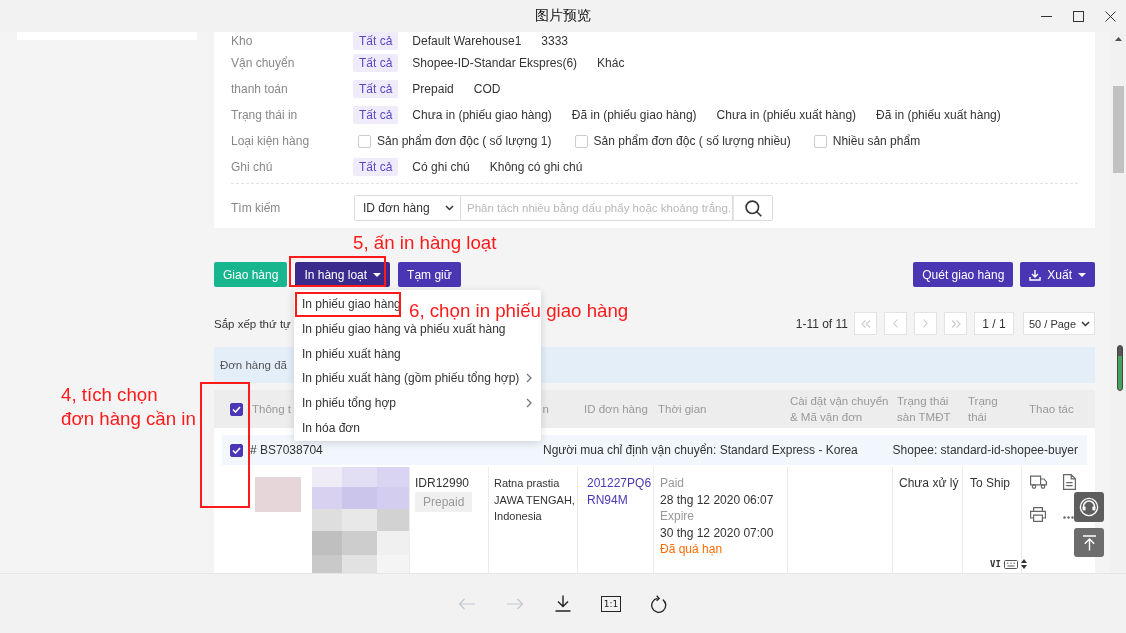 The height and width of the screenshot is (633, 1126). Describe the element at coordinates (692, 141) in the screenshot. I see `checkbox-label: Sản phẩm đơn độc ( số lượng nhiều)` at that location.